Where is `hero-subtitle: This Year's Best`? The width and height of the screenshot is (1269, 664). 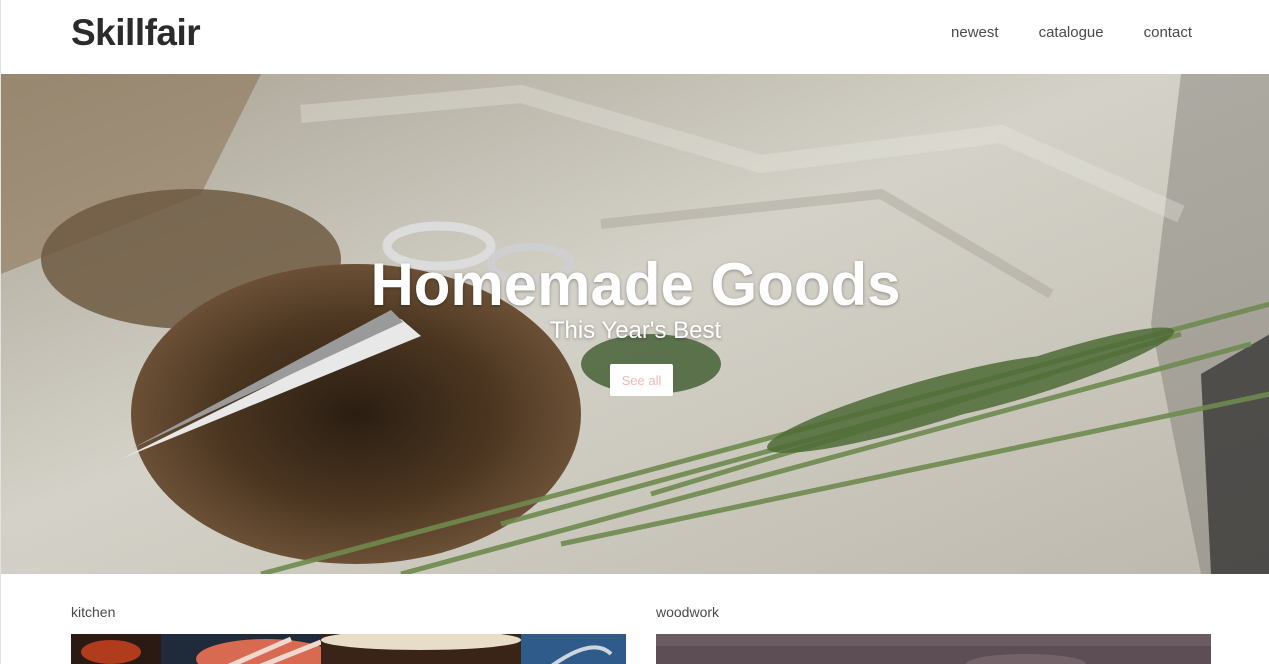
hero-subtitle: This Year's Best is located at coordinates (635, 330).